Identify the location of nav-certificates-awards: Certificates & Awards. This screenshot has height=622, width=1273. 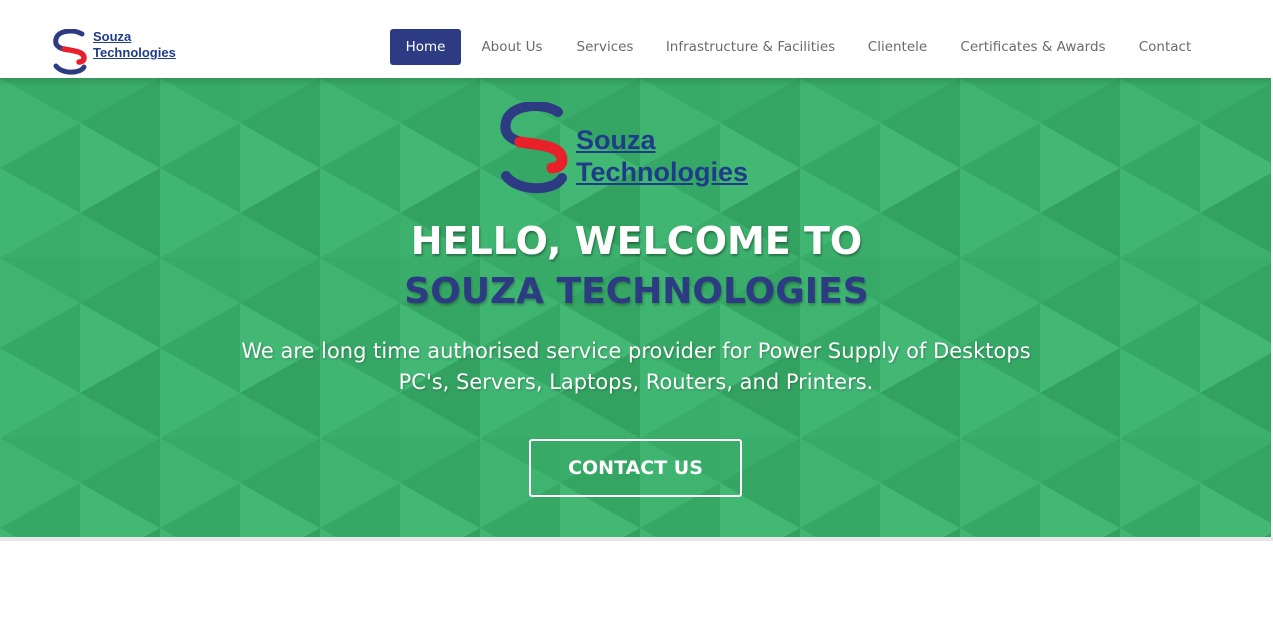
(1033, 47).